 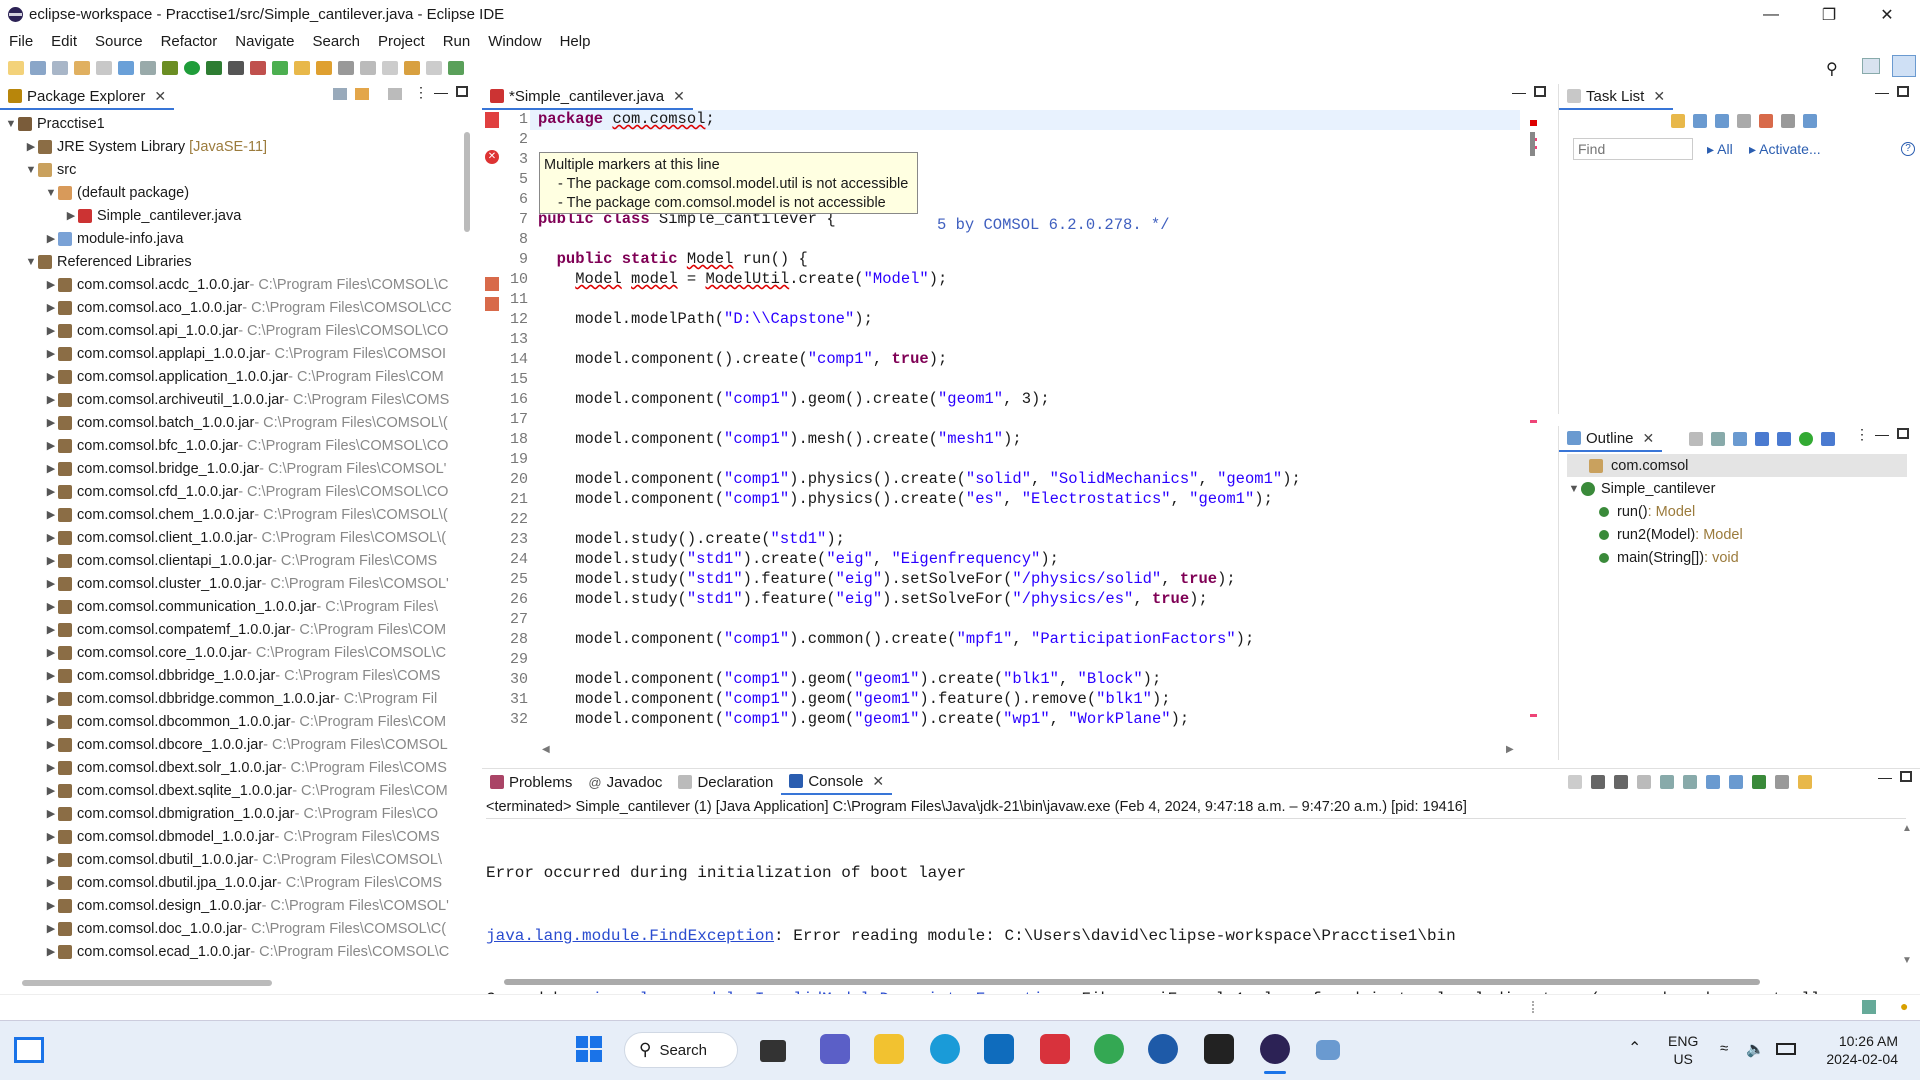 I want to click on pin-editor-icon, so click(x=456, y=68).